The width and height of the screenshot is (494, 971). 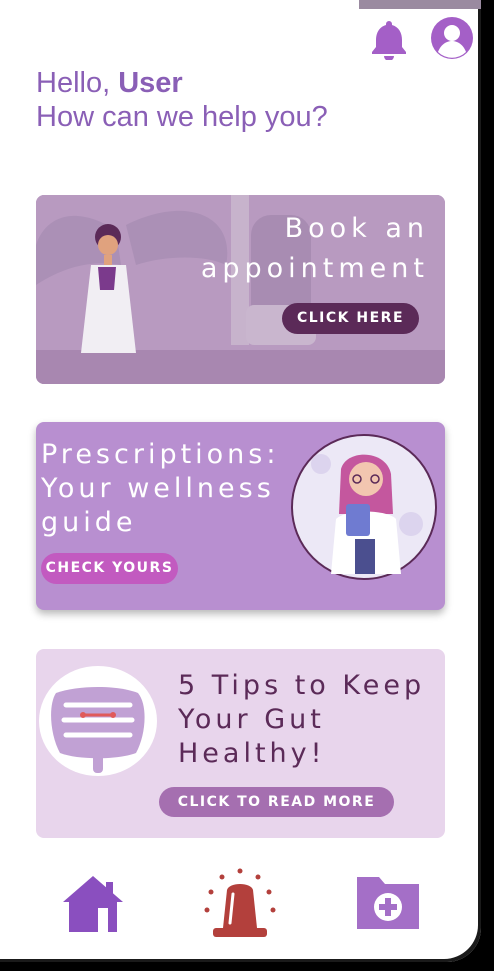 I want to click on prescriptions-title-line1: Prescriptions:, so click(x=160, y=454).